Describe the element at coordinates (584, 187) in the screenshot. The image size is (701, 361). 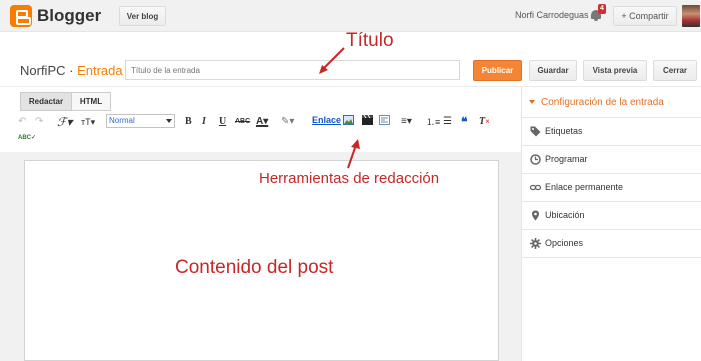
I see `sidebar-item-label: Enlace permanente` at that location.